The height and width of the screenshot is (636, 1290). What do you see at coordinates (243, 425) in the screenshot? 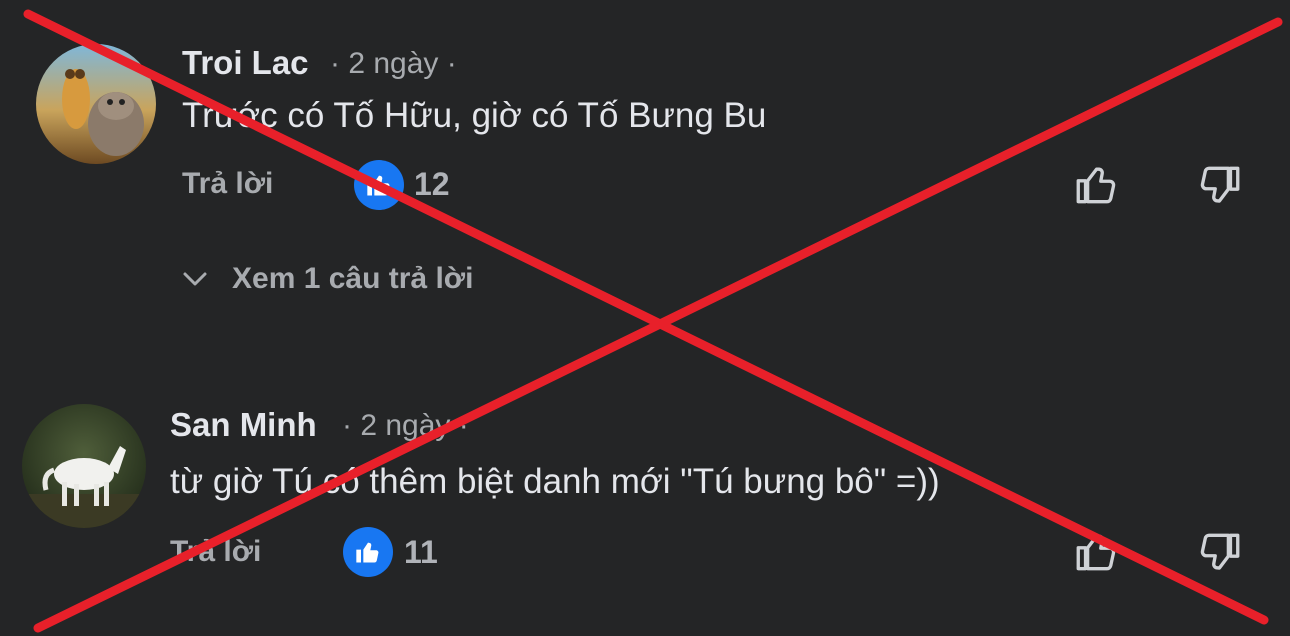
I see `comment-author: San Minh` at bounding box center [243, 425].